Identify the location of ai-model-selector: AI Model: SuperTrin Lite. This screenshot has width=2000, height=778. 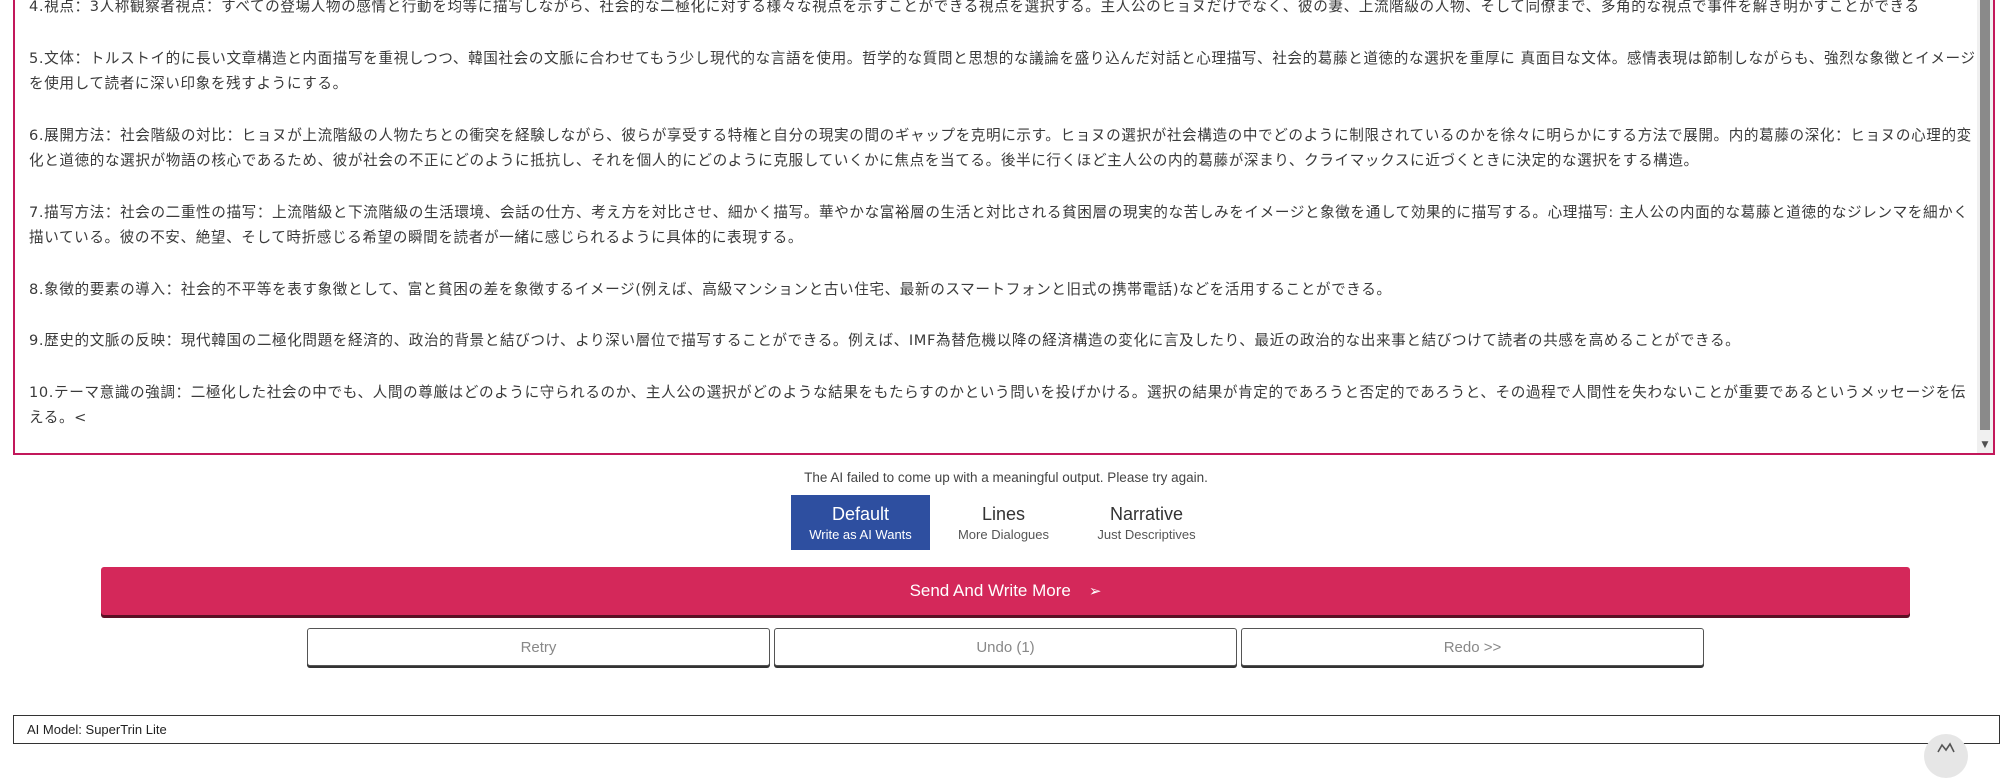
(1006, 729).